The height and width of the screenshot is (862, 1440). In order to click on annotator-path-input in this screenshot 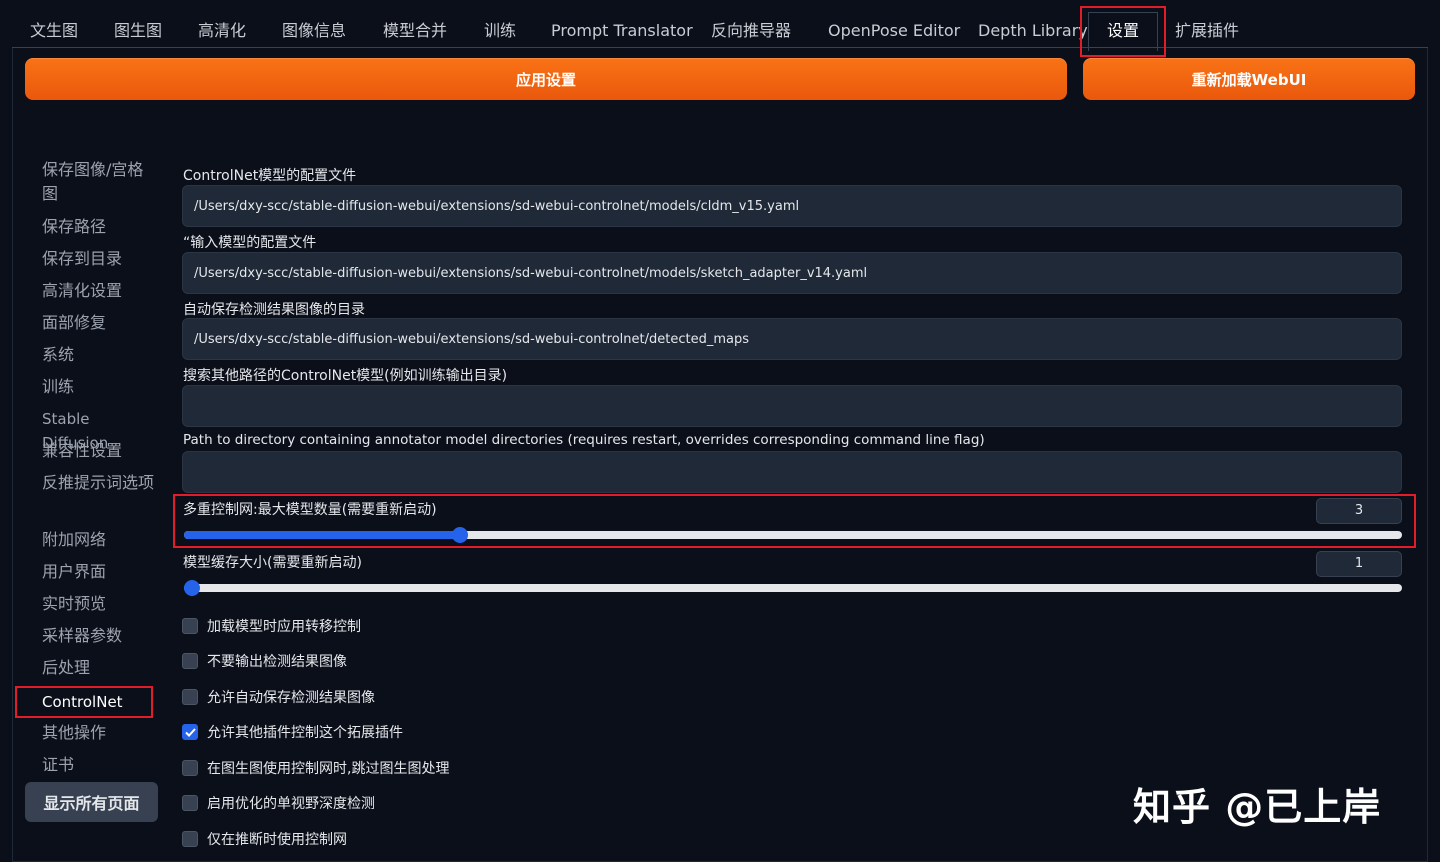, I will do `click(792, 472)`.